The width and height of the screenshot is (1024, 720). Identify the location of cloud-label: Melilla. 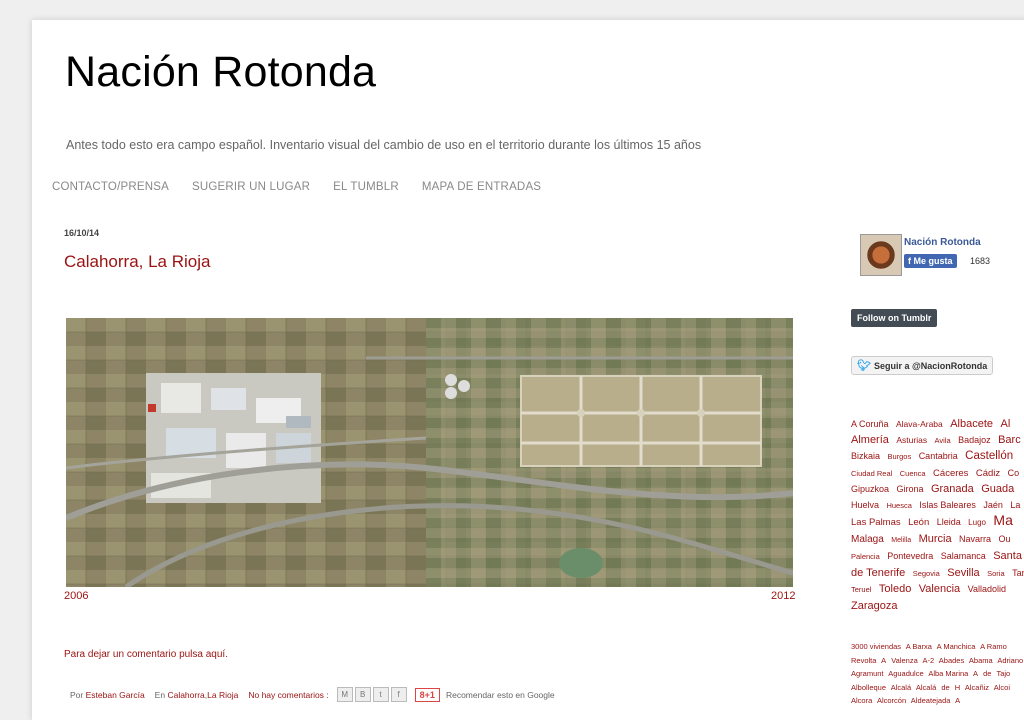
(901, 540).